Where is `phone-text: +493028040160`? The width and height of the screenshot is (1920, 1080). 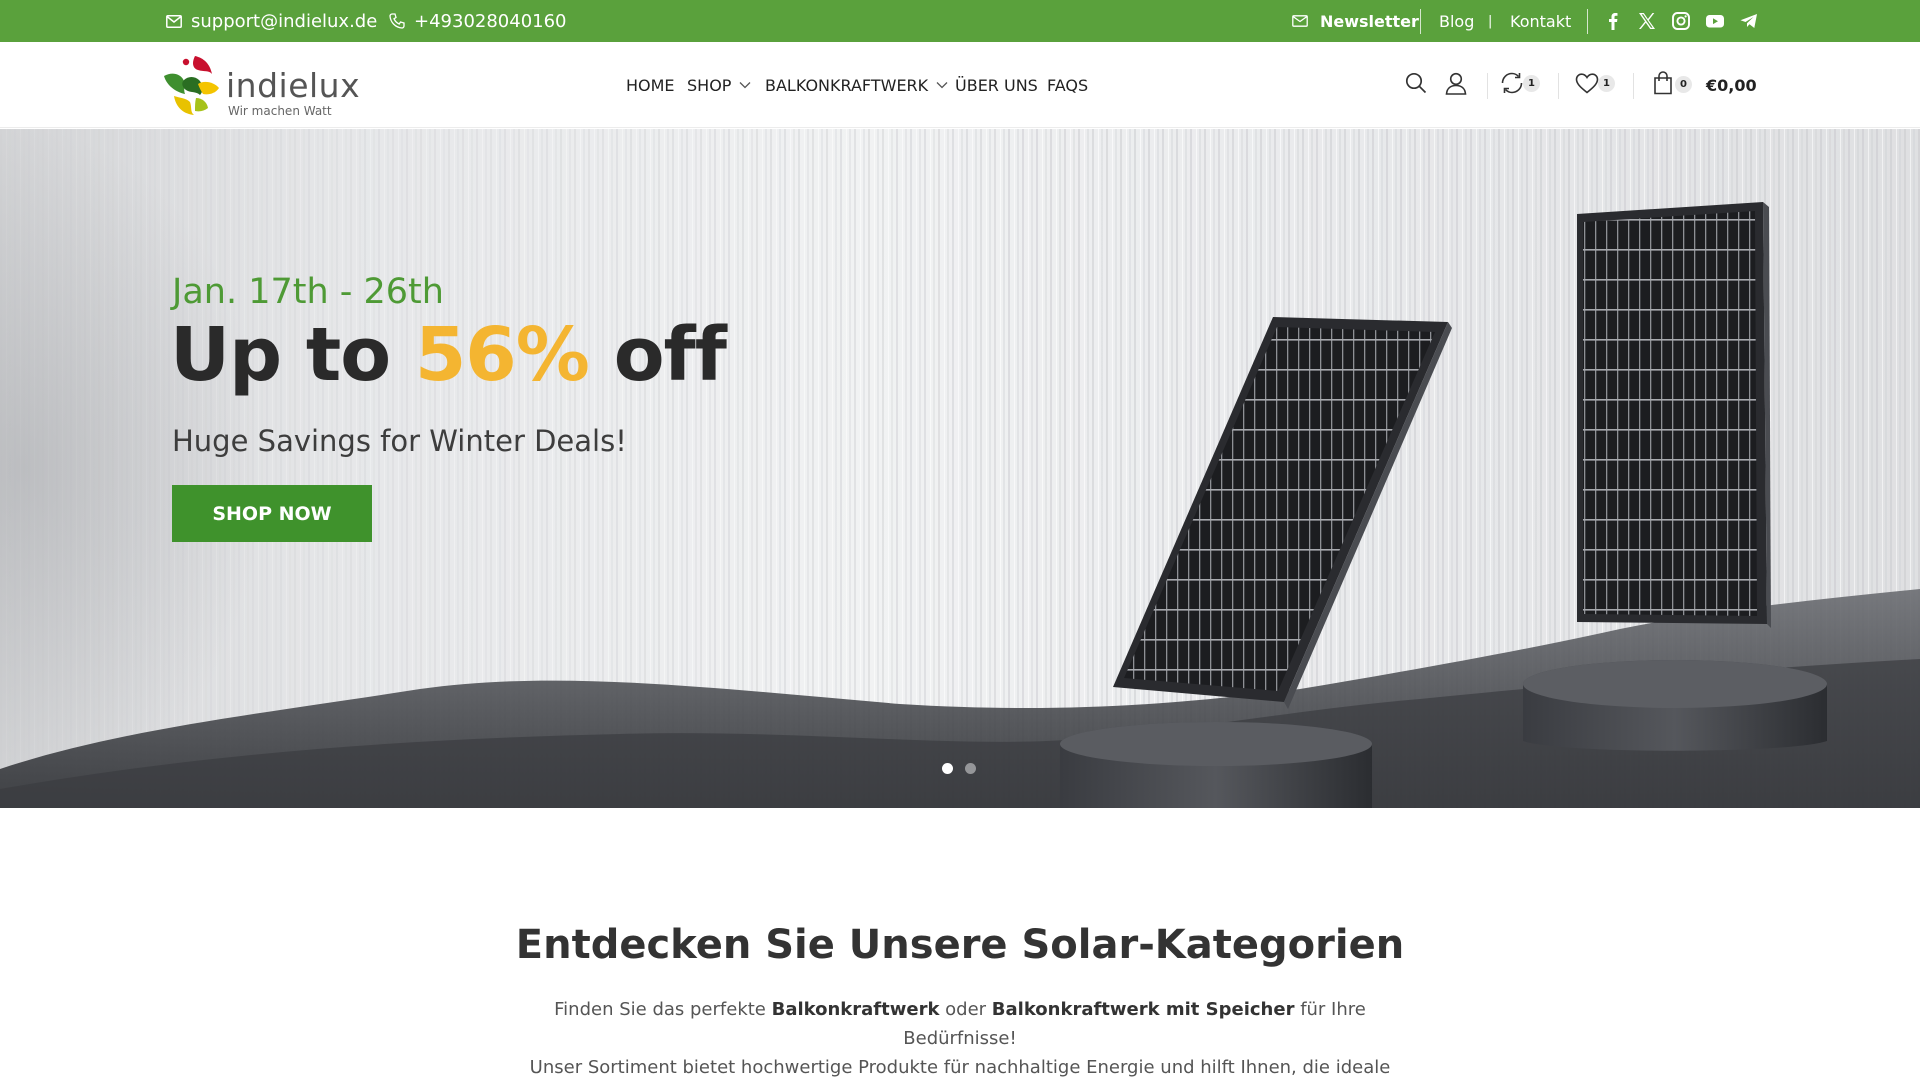
phone-text: +493028040160 is located at coordinates (490, 21).